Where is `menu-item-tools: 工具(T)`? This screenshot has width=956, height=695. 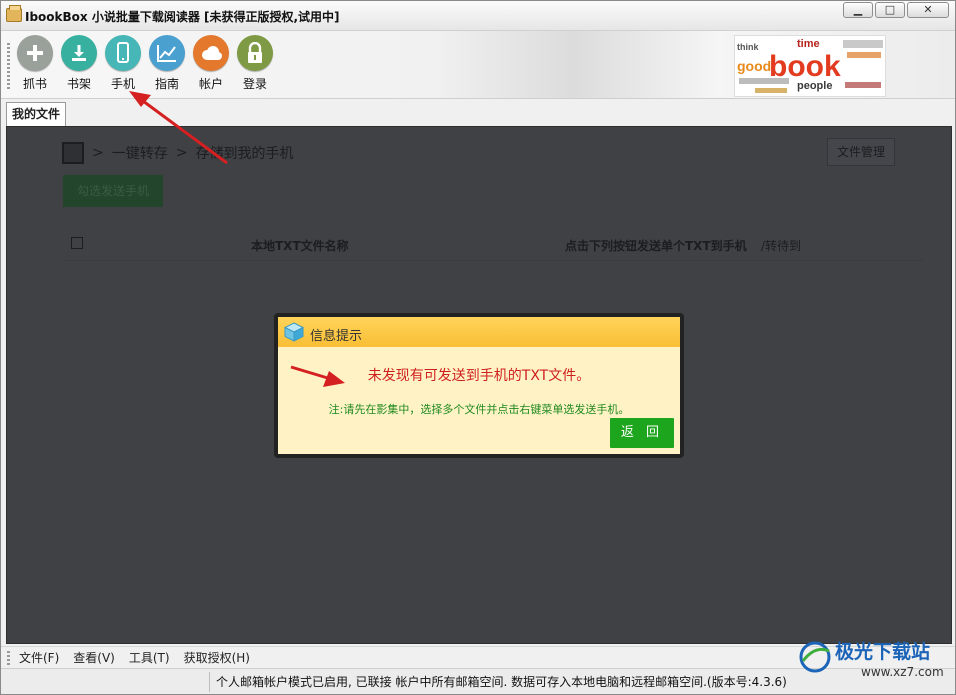 menu-item-tools: 工具(T) is located at coordinates (149, 657).